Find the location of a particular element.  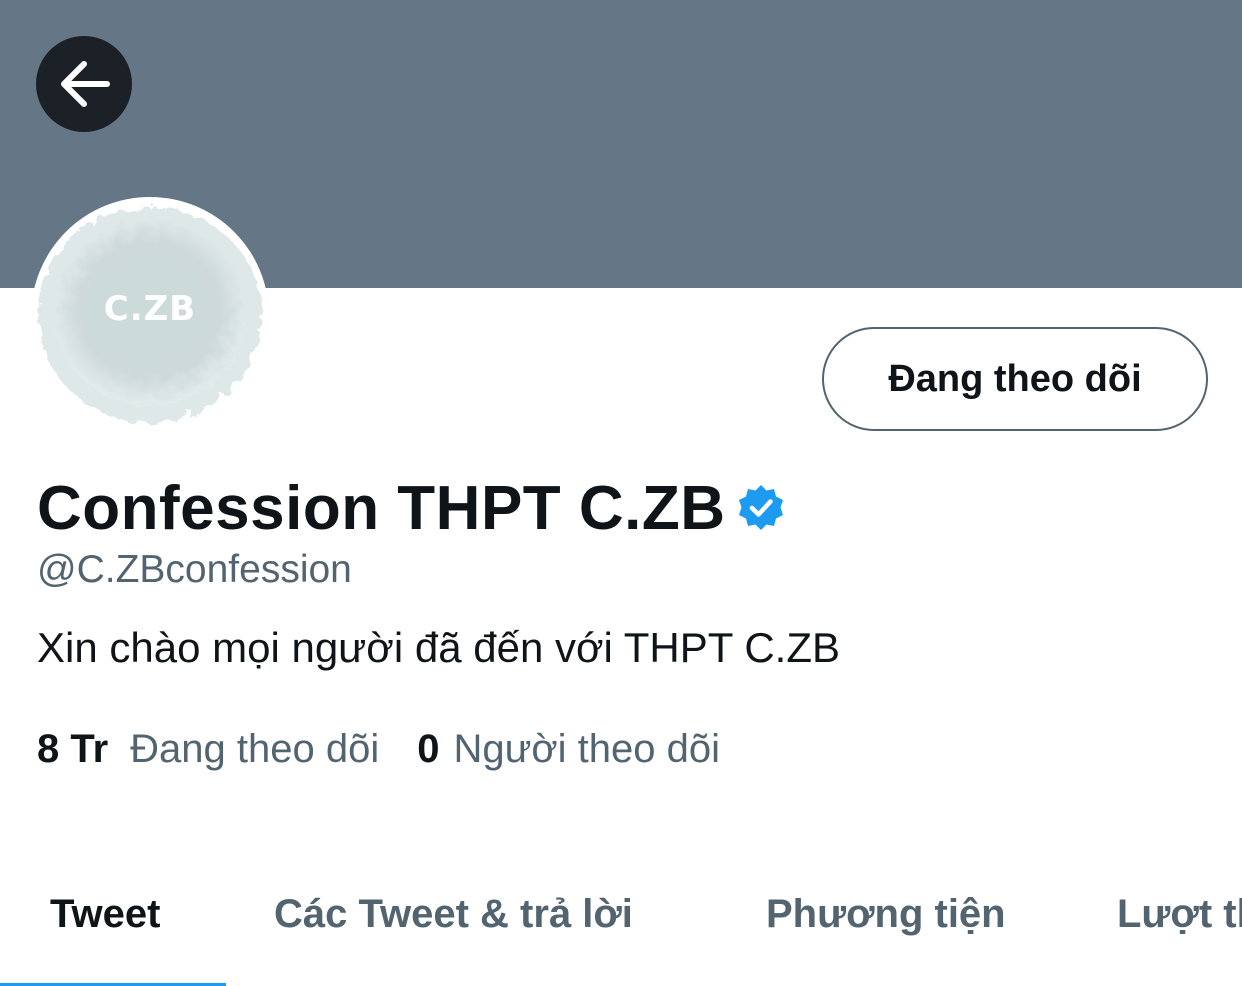

tab-tweets: Tweet is located at coordinates (105, 914).